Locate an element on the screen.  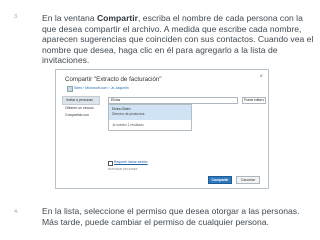
cancel-button: Cancelar is located at coordinates (248, 180).